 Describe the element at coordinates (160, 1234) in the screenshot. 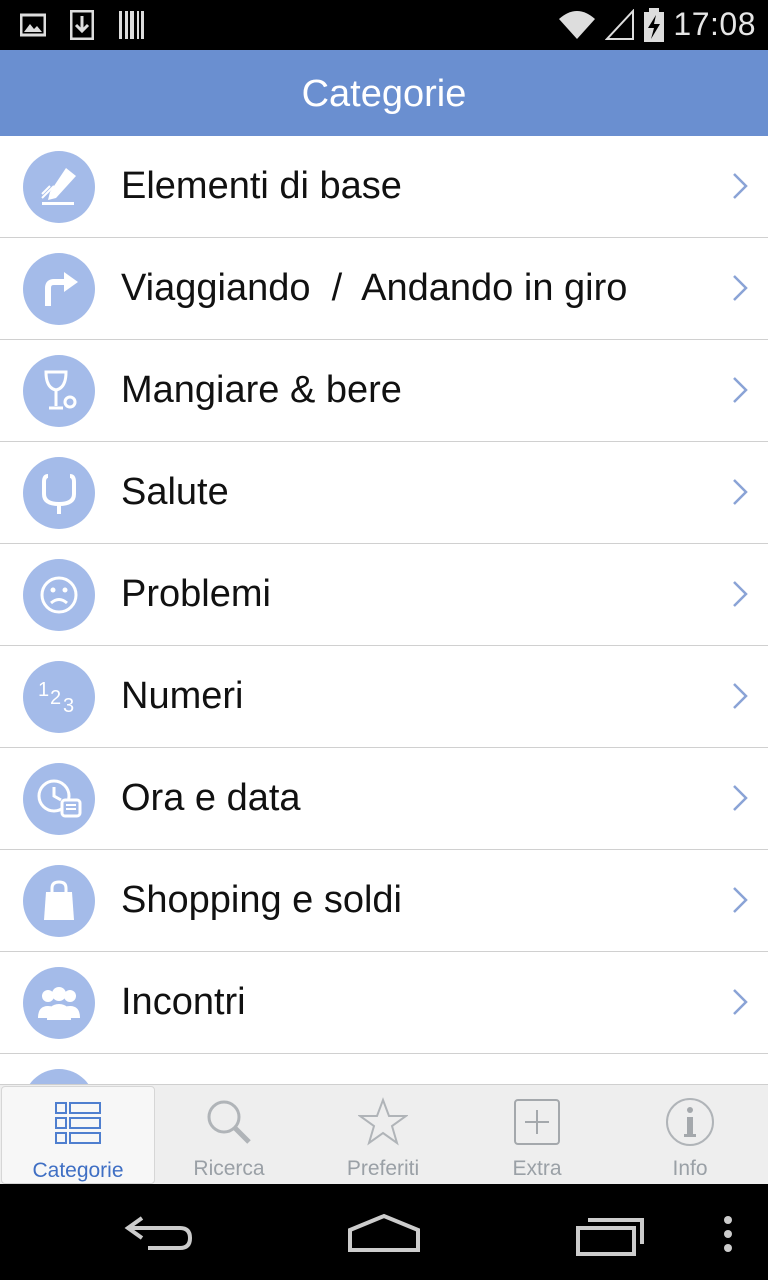

I see `back-icon` at that location.